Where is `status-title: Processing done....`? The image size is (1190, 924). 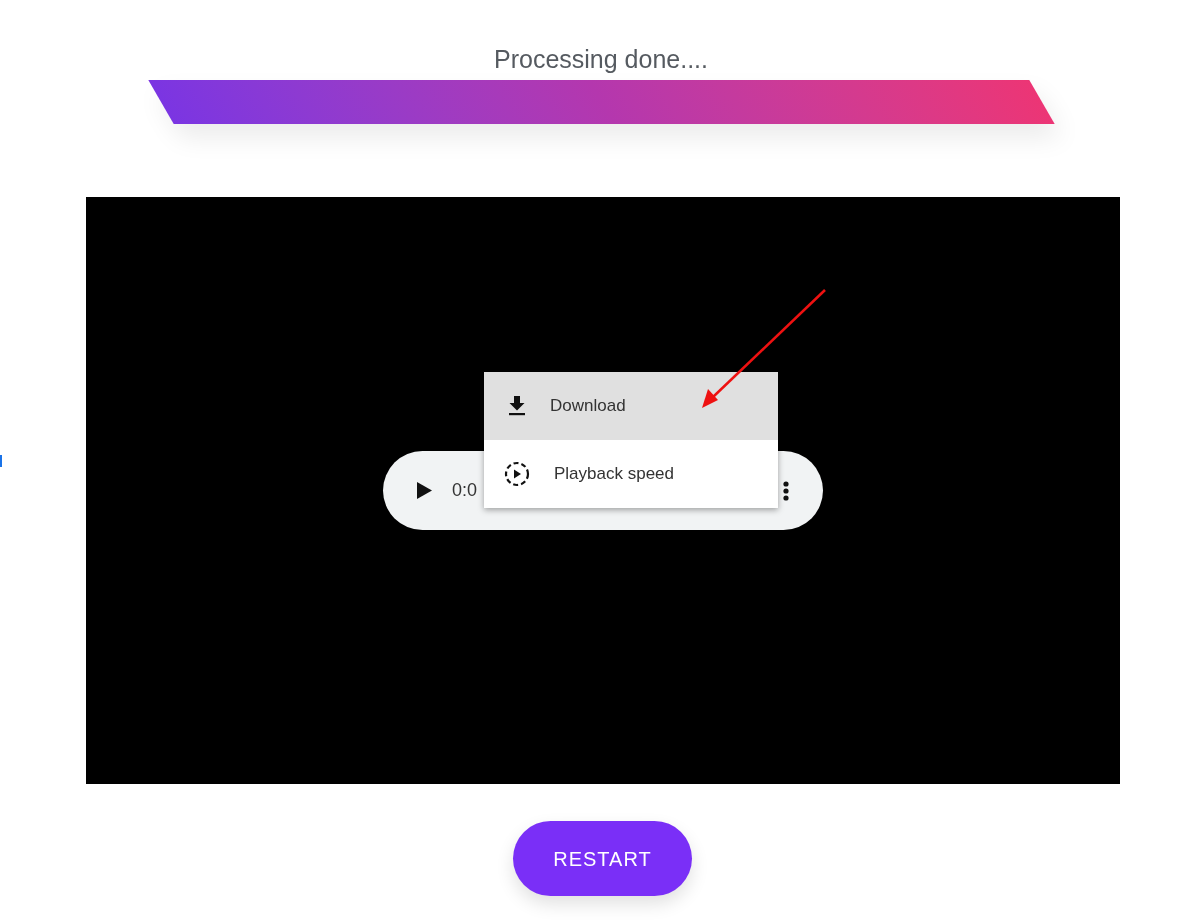 status-title: Processing done.... is located at coordinates (601, 59).